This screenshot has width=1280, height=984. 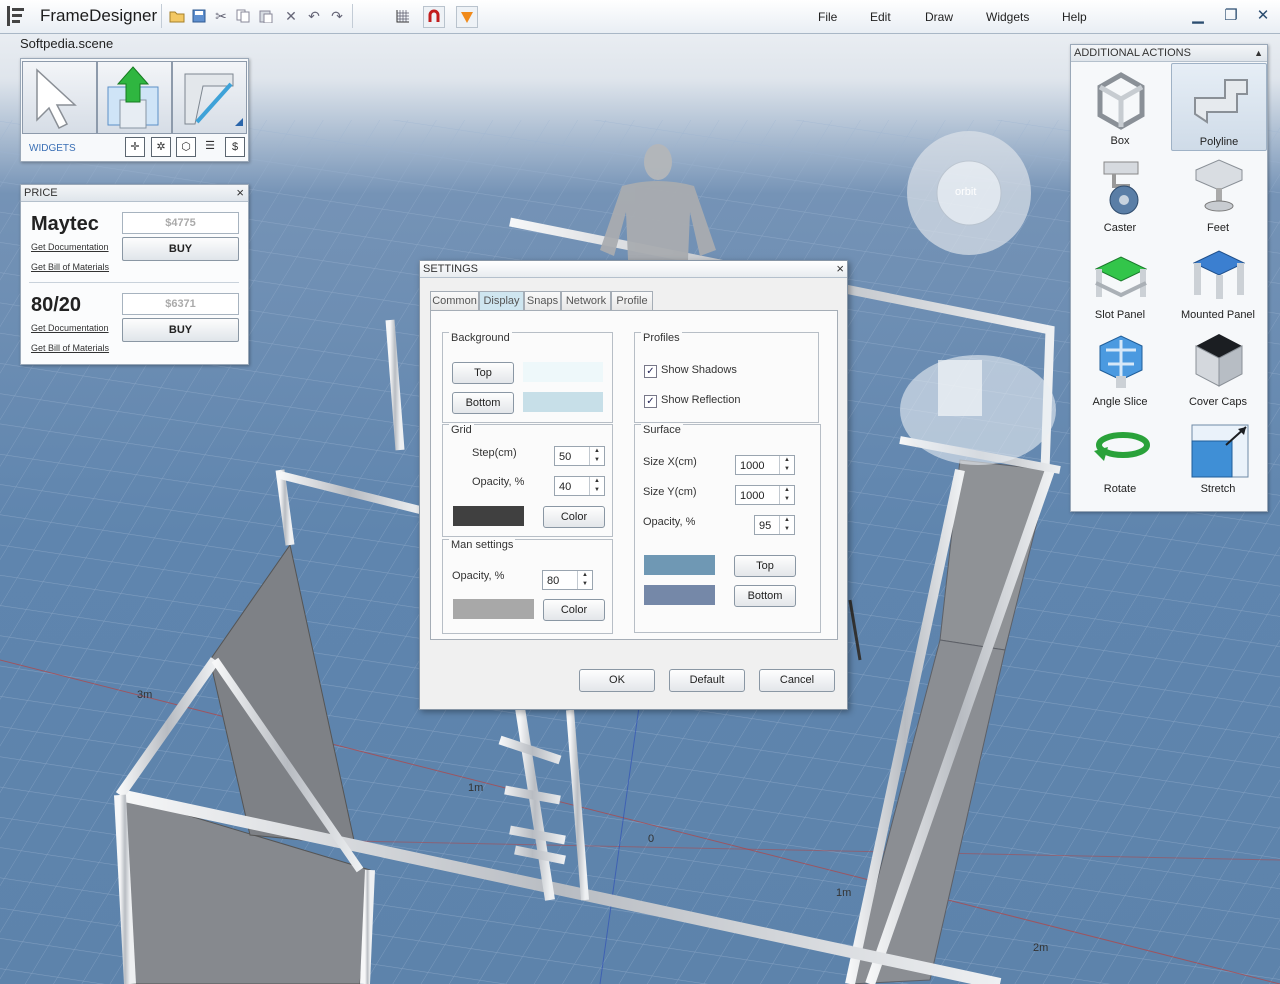 I want to click on action-feet: Feet, so click(x=1218, y=193).